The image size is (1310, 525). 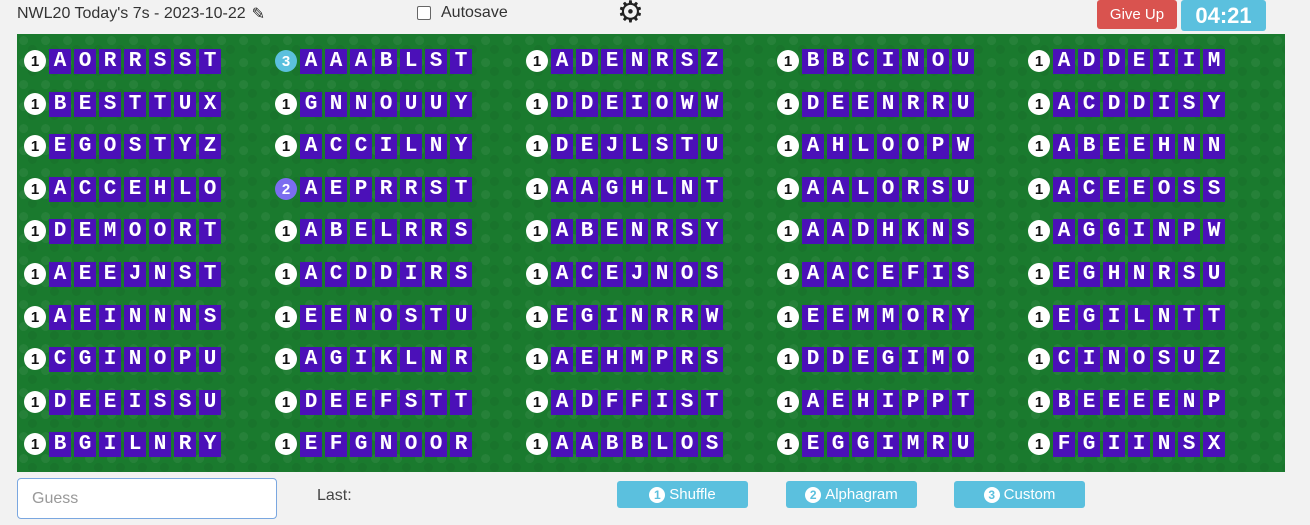 What do you see at coordinates (1140, 317) in the screenshot?
I see `letter-tiles: EGILNTT` at bounding box center [1140, 317].